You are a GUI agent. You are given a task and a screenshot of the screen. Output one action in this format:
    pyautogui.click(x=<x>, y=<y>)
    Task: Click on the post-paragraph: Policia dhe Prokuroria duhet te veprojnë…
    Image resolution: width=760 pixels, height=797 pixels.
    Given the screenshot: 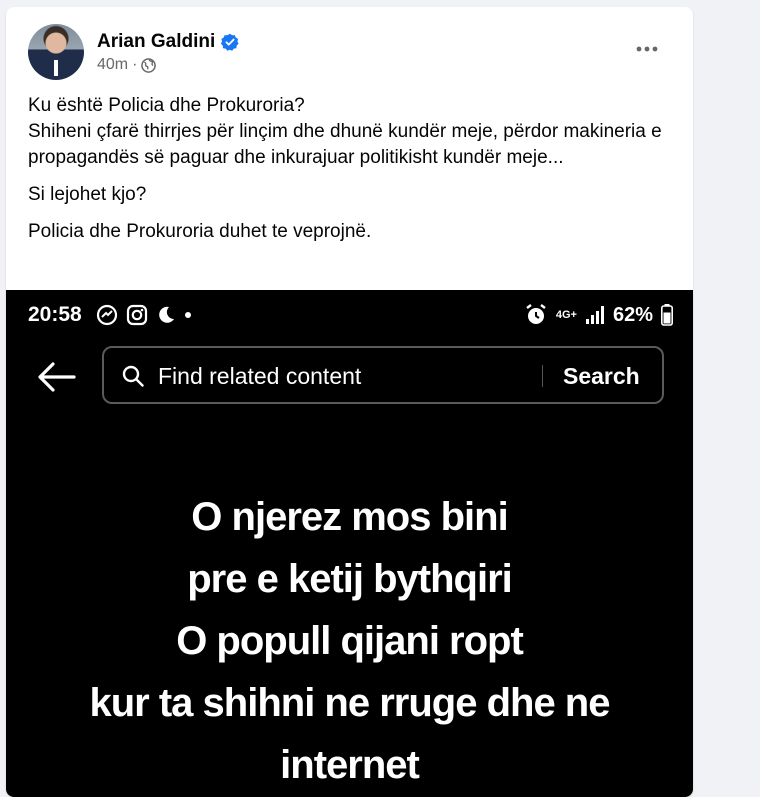 What is the action you would take?
    pyautogui.click(x=200, y=231)
    